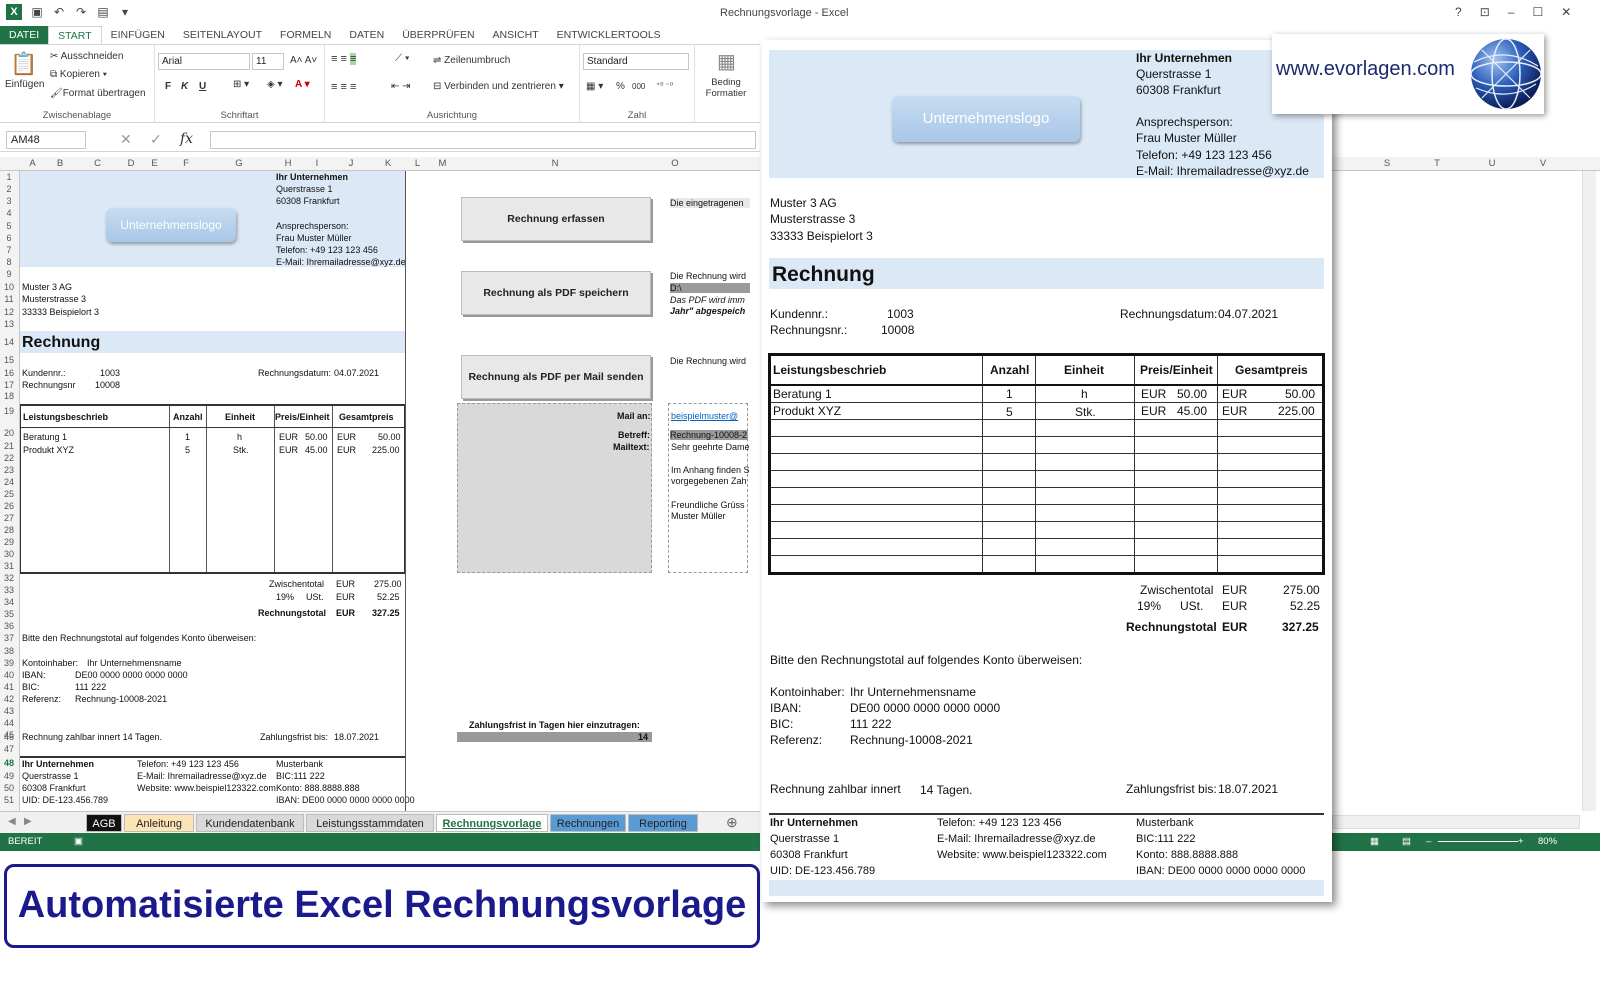  Describe the element at coordinates (704, 416) in the screenshot. I see `mail-to-link: beispielmuster@` at that location.